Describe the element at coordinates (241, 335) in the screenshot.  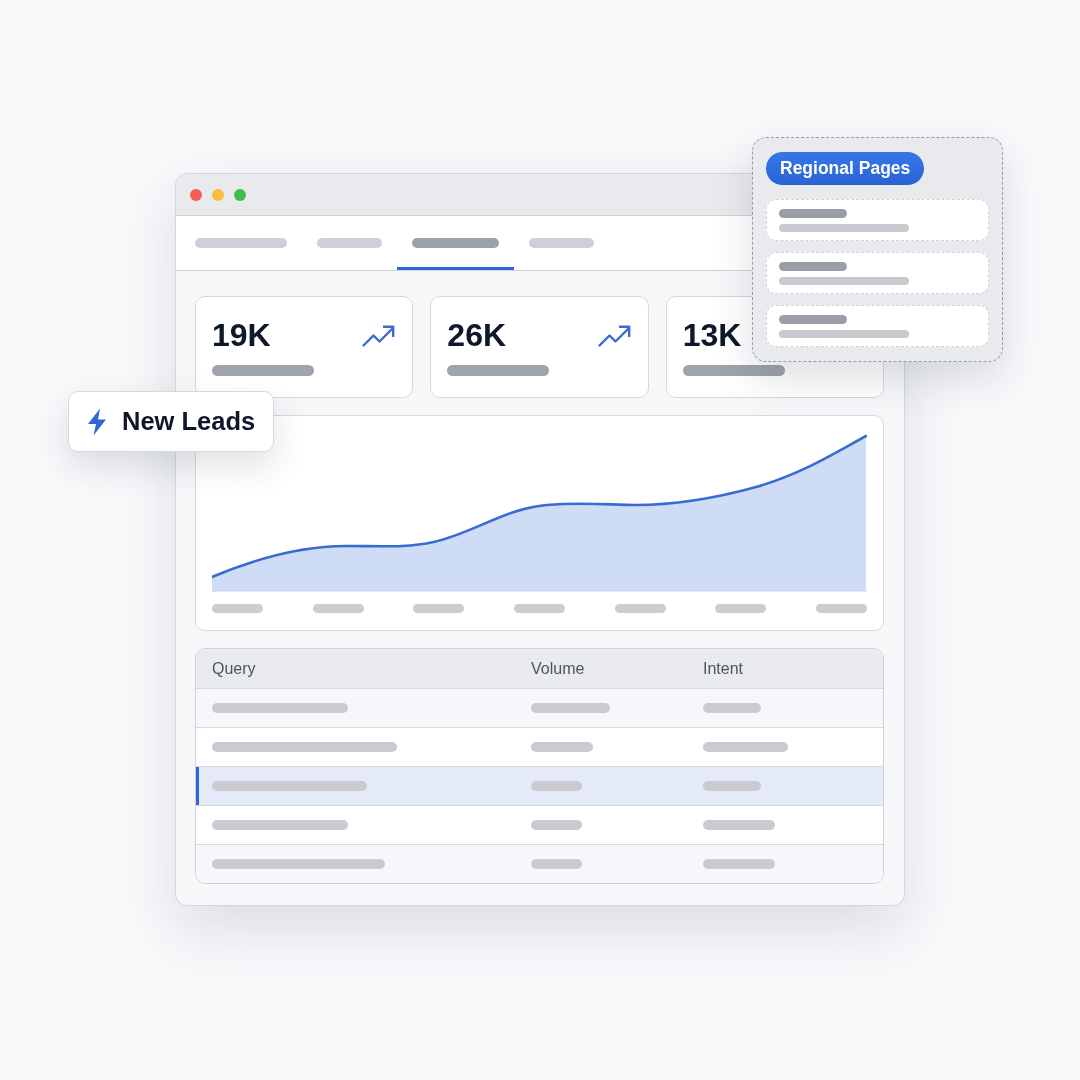
I see `stat-value: 19K` at that location.